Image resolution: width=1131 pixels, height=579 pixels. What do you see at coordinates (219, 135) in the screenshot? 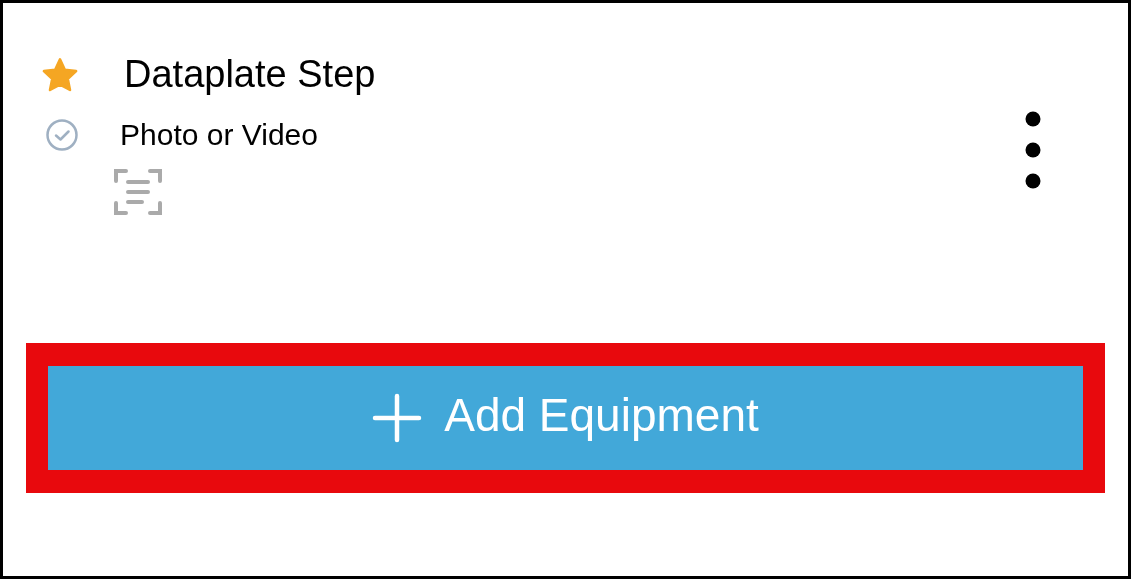
I see `field-label: Photo or Video` at bounding box center [219, 135].